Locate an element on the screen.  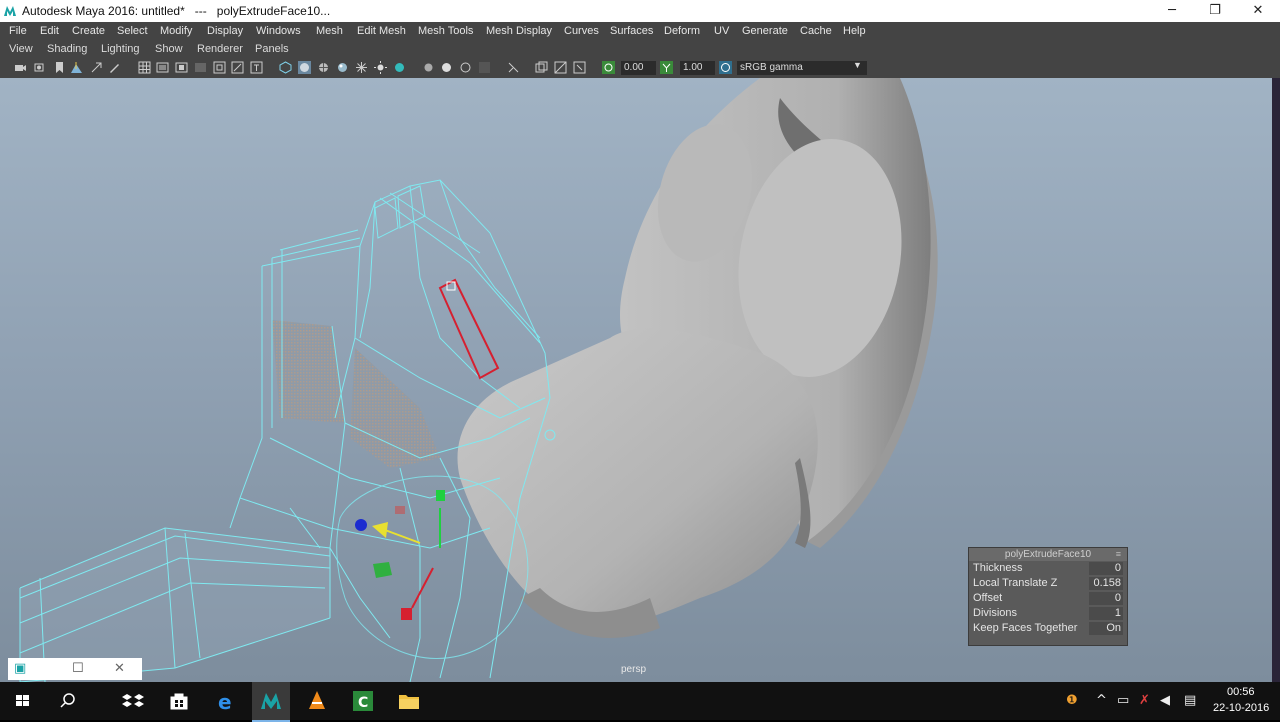
image-plane-icon is located at coordinates (76, 67).